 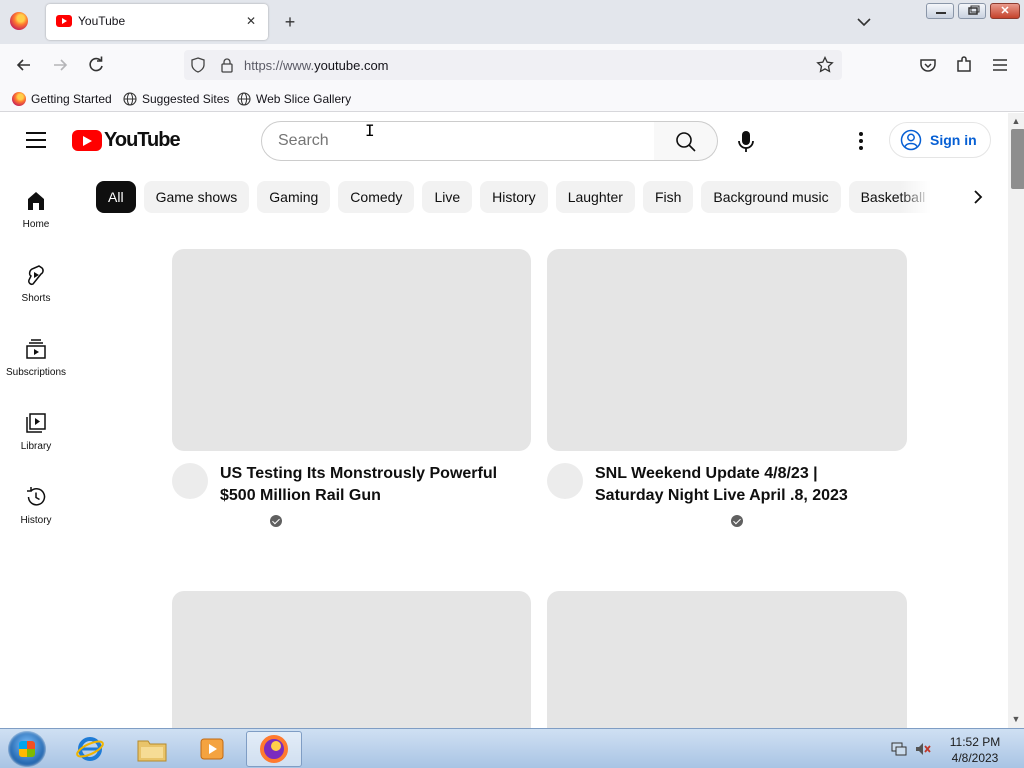 I want to click on system-clock: 11:52 PM 4/8/2023, so click(x=975, y=750).